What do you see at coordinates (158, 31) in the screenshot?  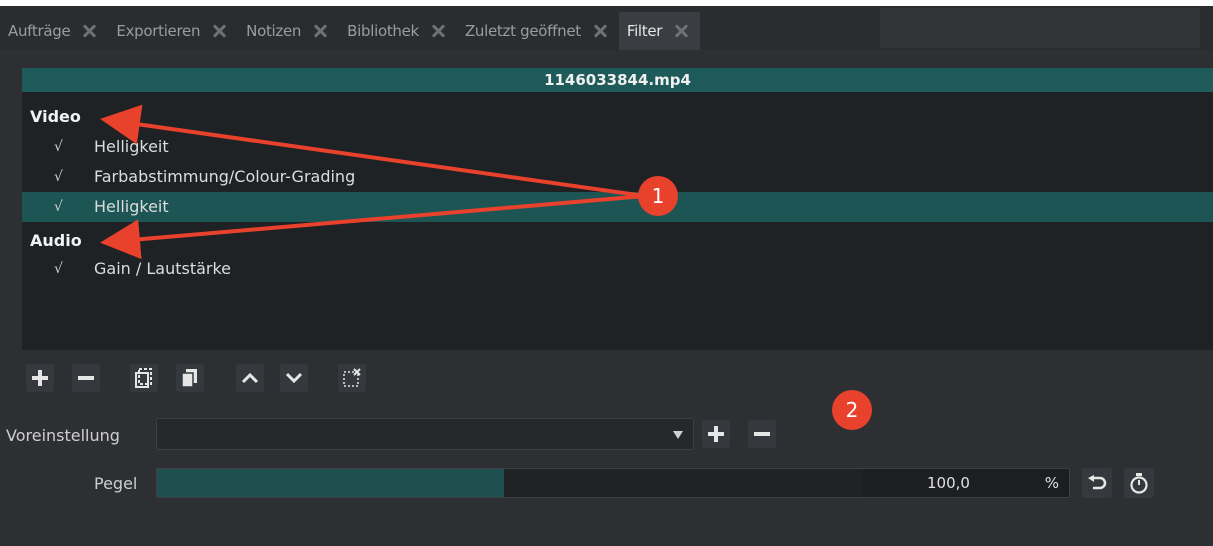 I see `tab-label: Exportieren` at bounding box center [158, 31].